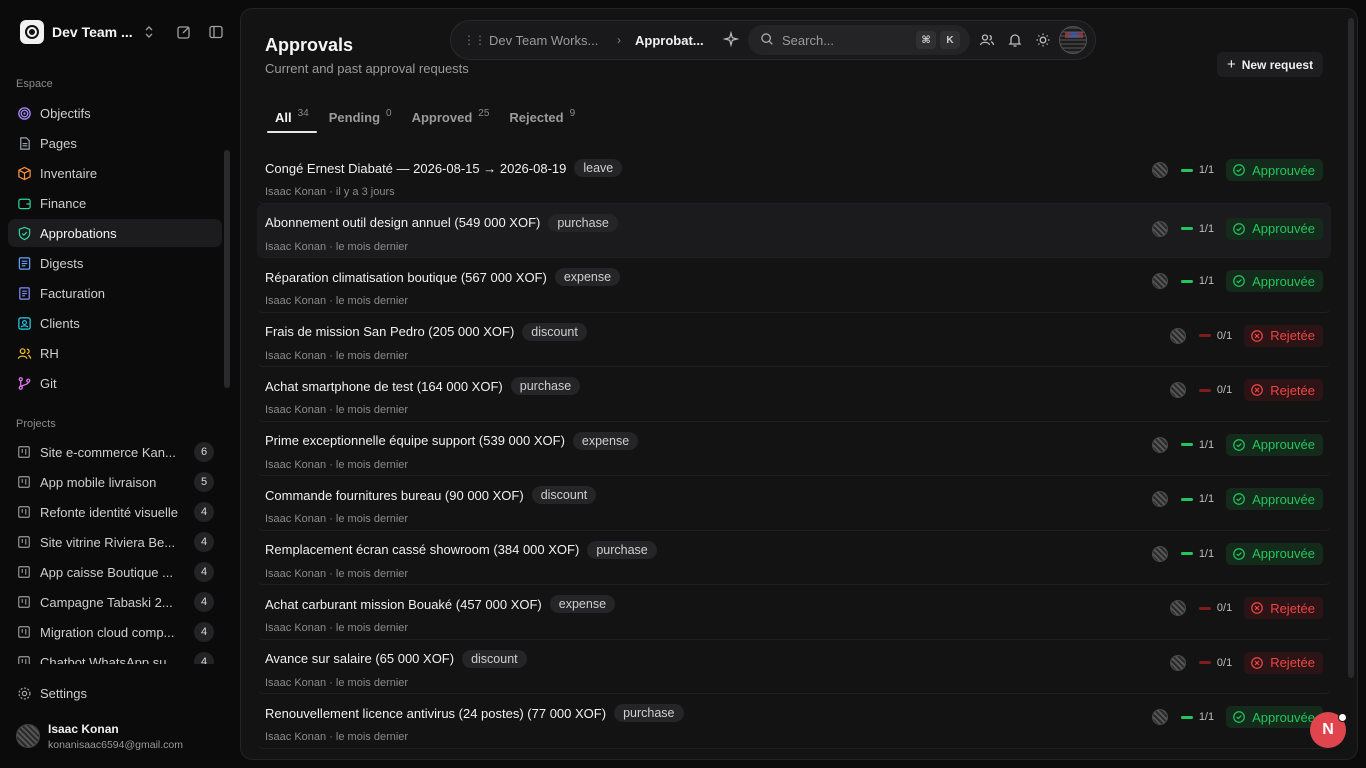  What do you see at coordinates (69, 173) in the screenshot?
I see `sidebar-item-label: Inventaire` at bounding box center [69, 173].